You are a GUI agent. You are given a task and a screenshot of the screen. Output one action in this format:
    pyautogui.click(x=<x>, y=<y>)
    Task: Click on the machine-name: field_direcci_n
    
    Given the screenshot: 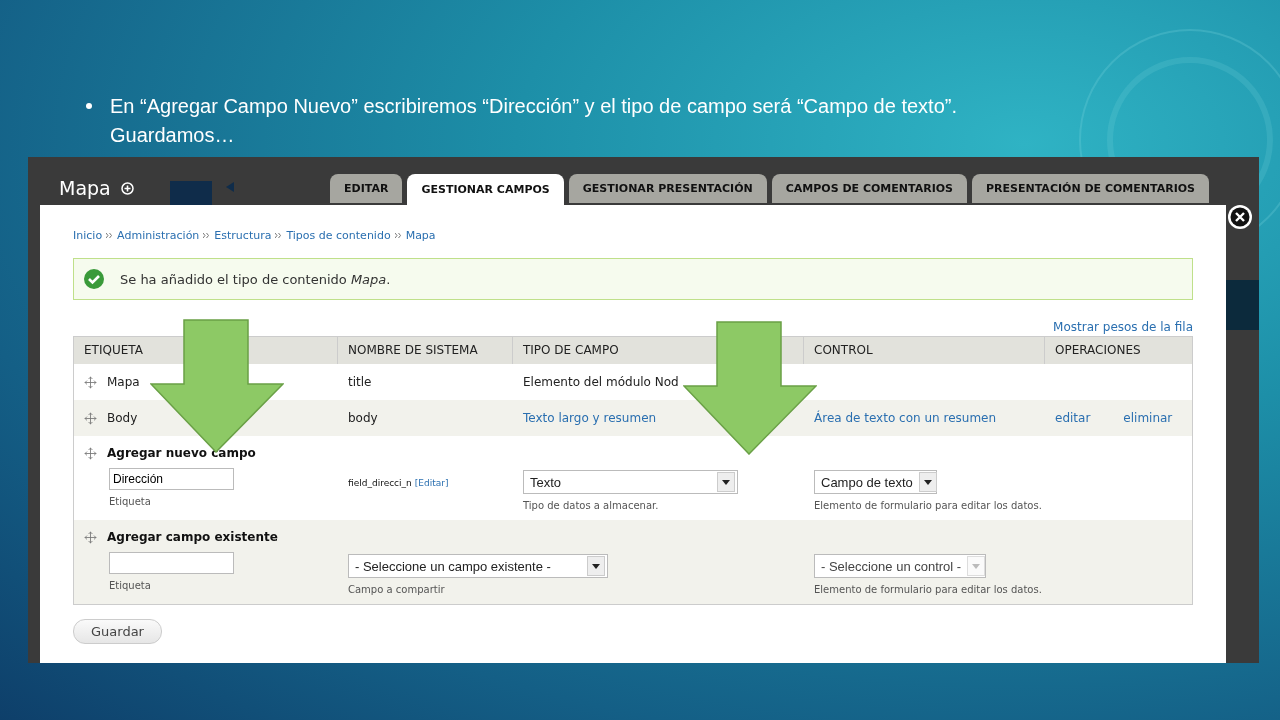 What is the action you would take?
    pyautogui.click(x=380, y=482)
    